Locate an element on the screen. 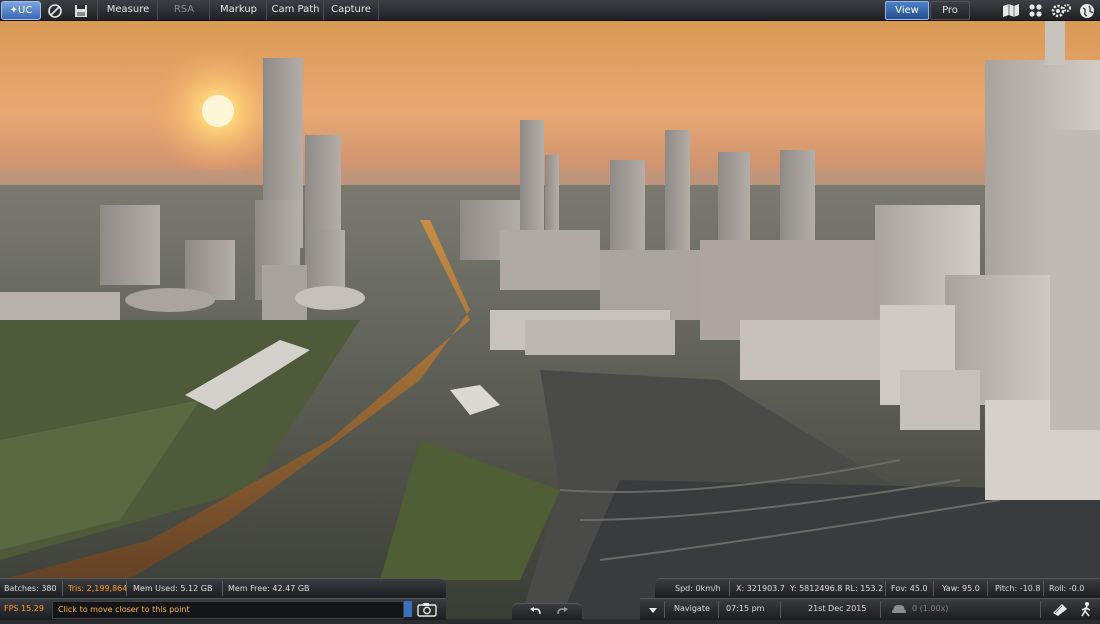 The width and height of the screenshot is (1100, 624). hint-text: Click to move closer to this point is located at coordinates (124, 609).